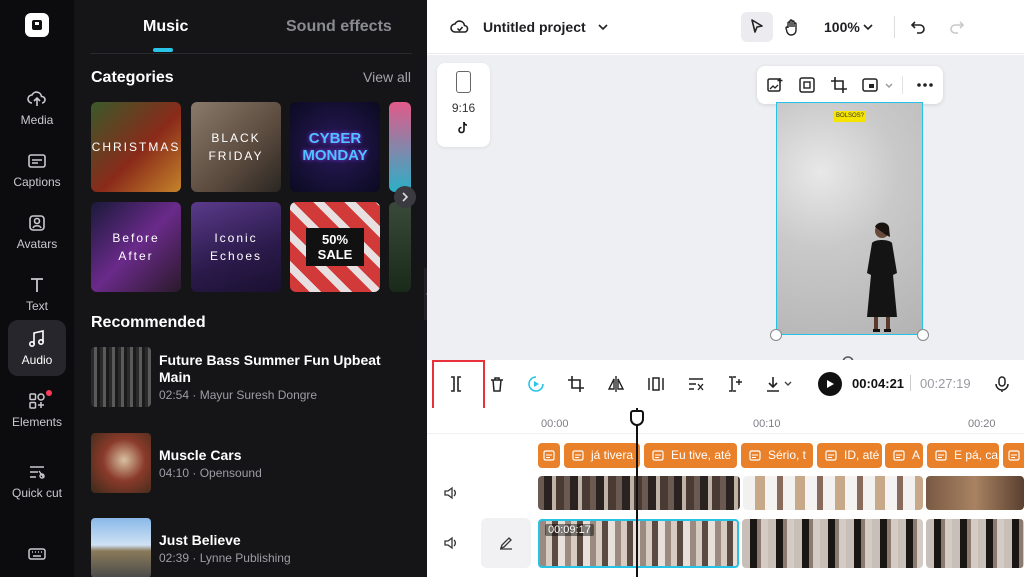 The width and height of the screenshot is (1024, 577). Describe the element at coordinates (251, 27) in the screenshot. I see `audio-tabs: Music Sound effects` at that location.